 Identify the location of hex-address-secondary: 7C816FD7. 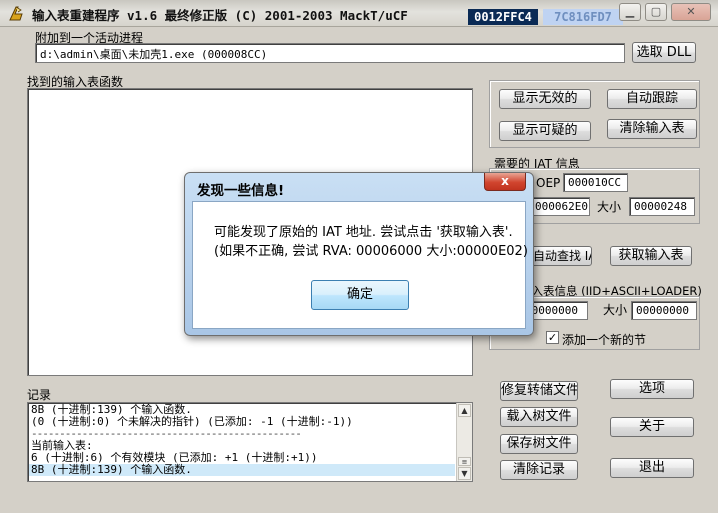
(583, 17).